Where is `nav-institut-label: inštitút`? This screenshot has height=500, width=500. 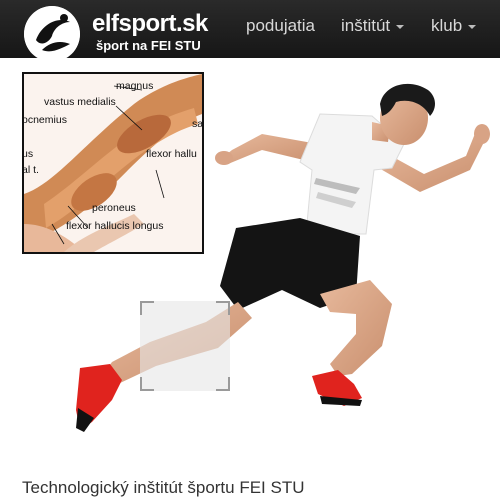
nav-institut-label: inštitút is located at coordinates (366, 25).